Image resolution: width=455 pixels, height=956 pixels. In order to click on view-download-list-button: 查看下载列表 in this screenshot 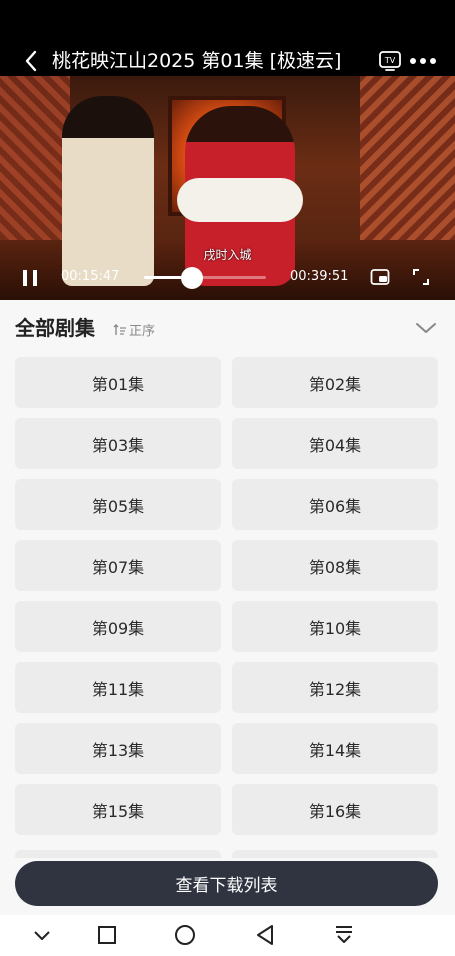, I will do `click(226, 883)`.